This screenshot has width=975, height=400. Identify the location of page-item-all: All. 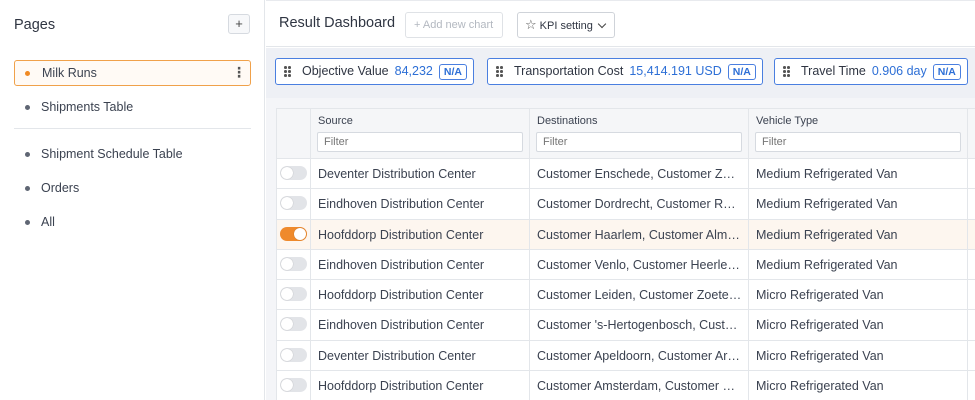
(132, 222).